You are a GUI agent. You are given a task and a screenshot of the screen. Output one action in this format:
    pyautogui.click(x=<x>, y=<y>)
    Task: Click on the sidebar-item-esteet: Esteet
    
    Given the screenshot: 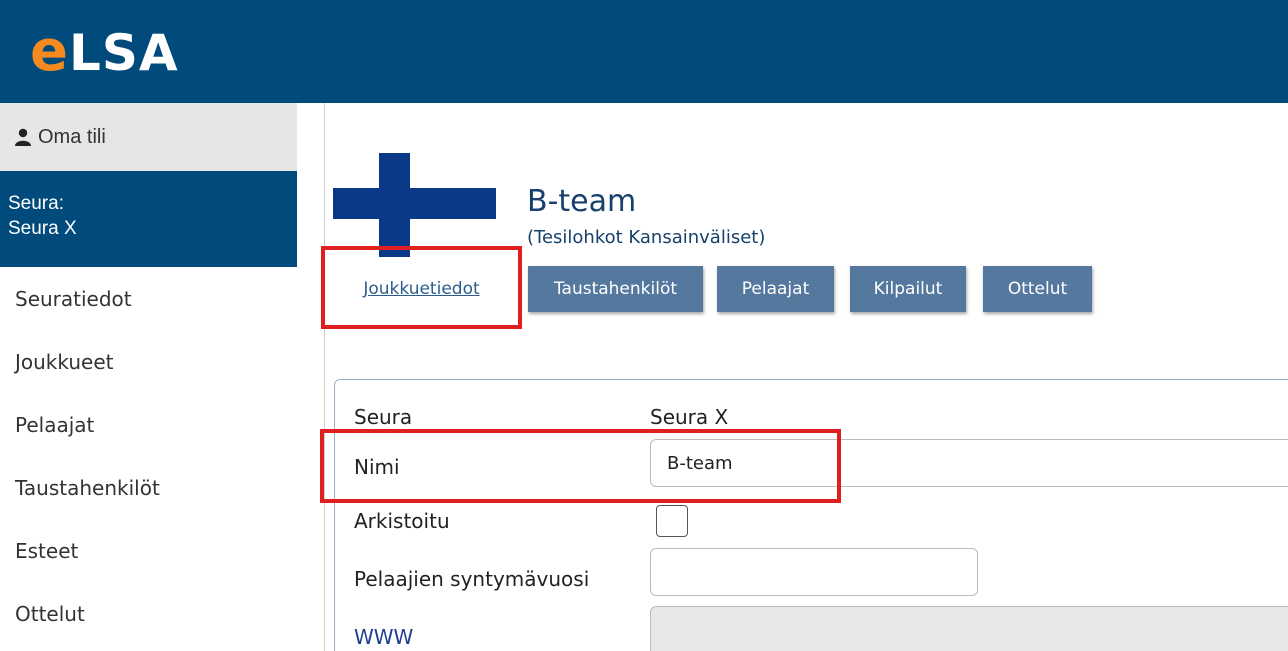 What is the action you would take?
    pyautogui.click(x=148, y=550)
    